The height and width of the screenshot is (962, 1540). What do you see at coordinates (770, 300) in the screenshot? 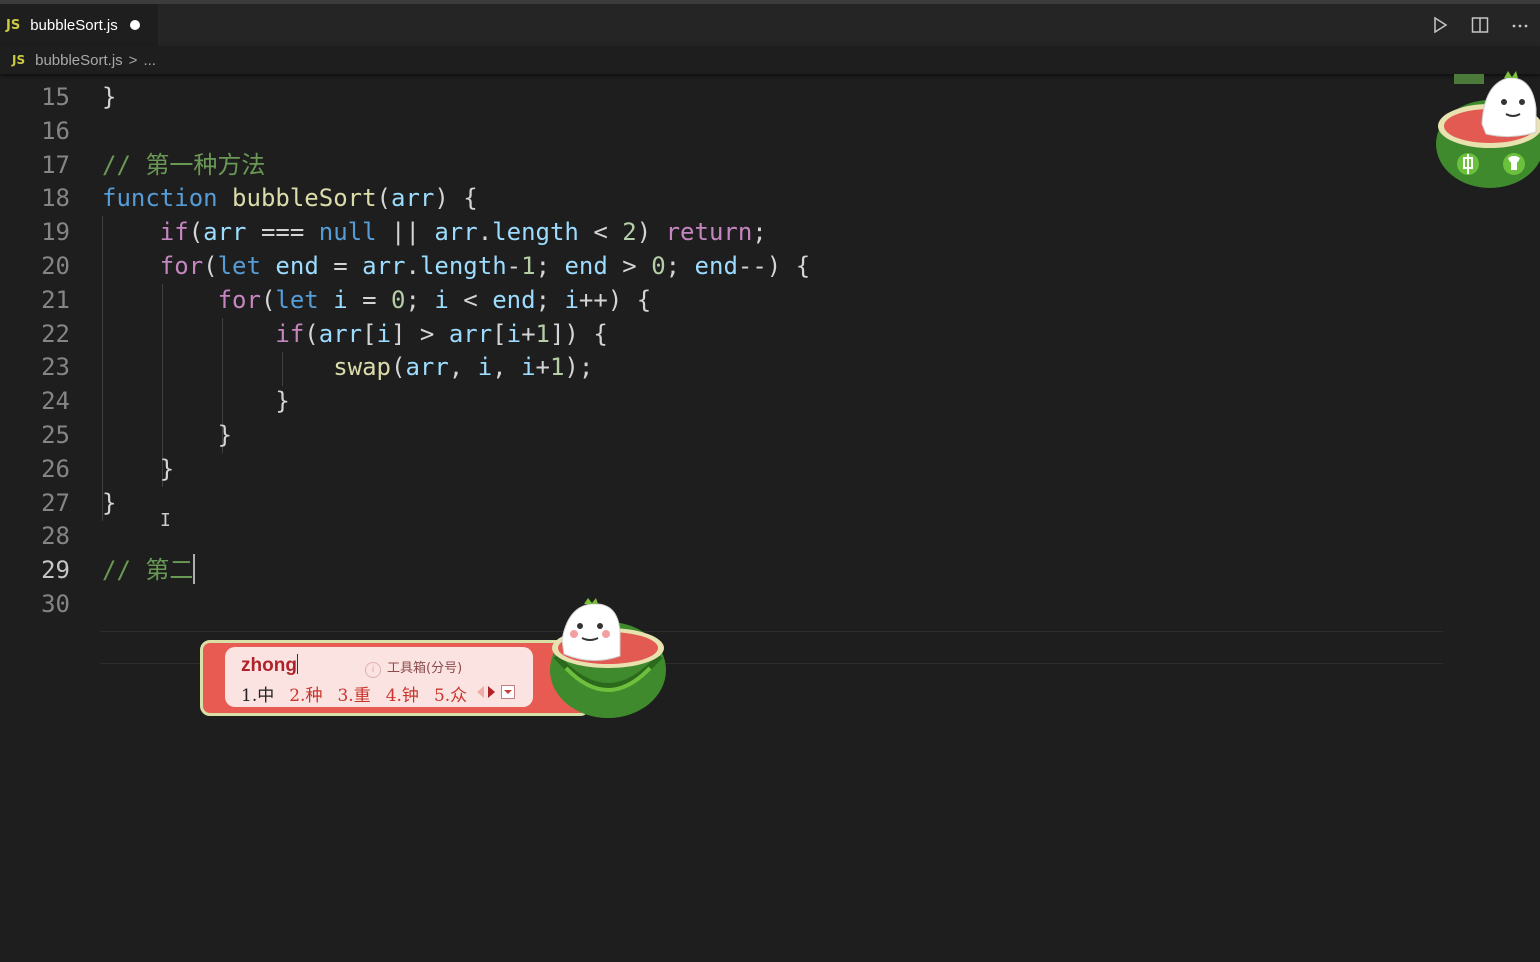
I see `code-line: 21 for(let i = 0; i < end; i++) {` at bounding box center [770, 300].